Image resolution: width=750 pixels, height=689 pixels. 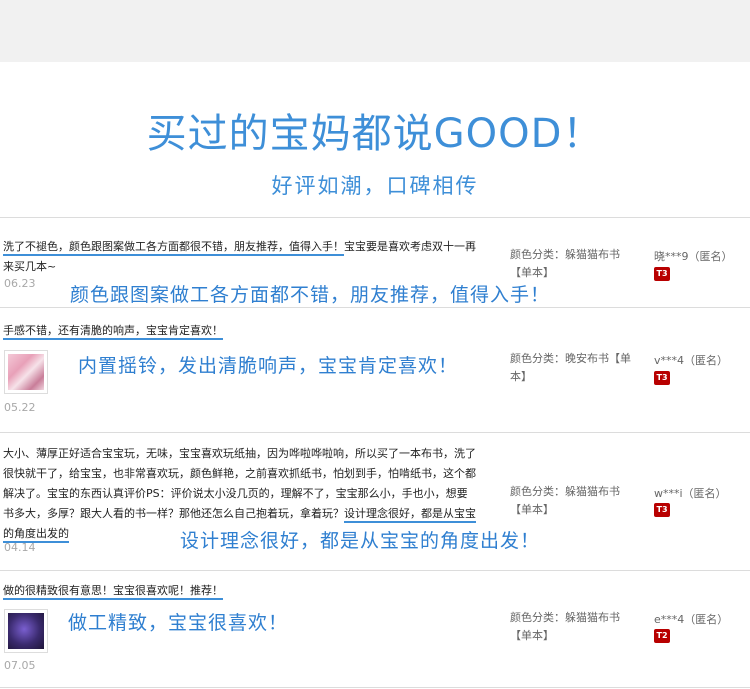 What do you see at coordinates (375, 186) in the screenshot?
I see `hero-subtitle: 好评如潮，口碑相传` at bounding box center [375, 186].